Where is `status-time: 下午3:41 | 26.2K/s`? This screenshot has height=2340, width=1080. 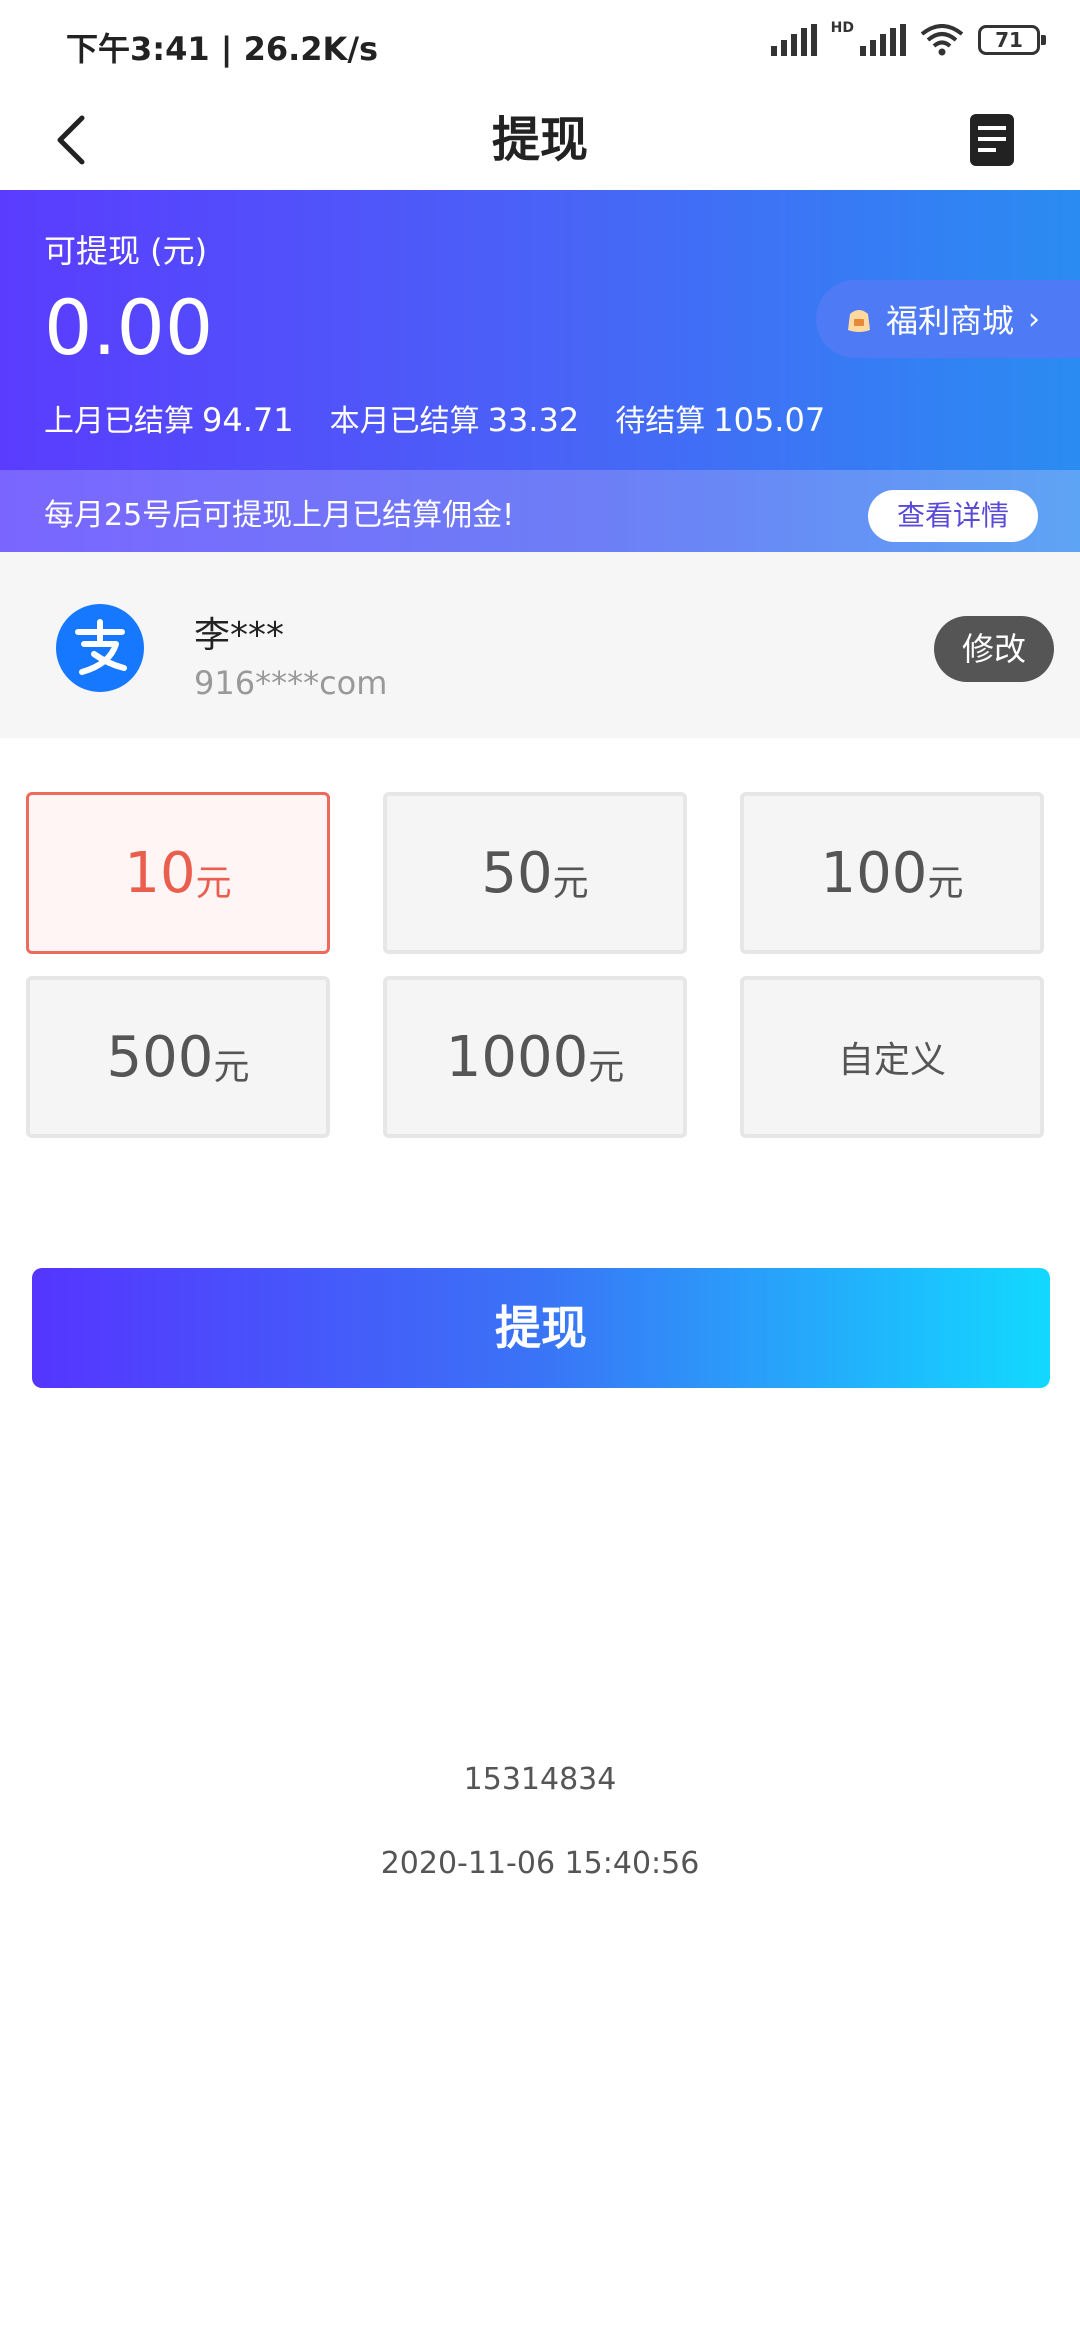
status-time: 下午3:41 | 26.2K/s is located at coordinates (222, 49).